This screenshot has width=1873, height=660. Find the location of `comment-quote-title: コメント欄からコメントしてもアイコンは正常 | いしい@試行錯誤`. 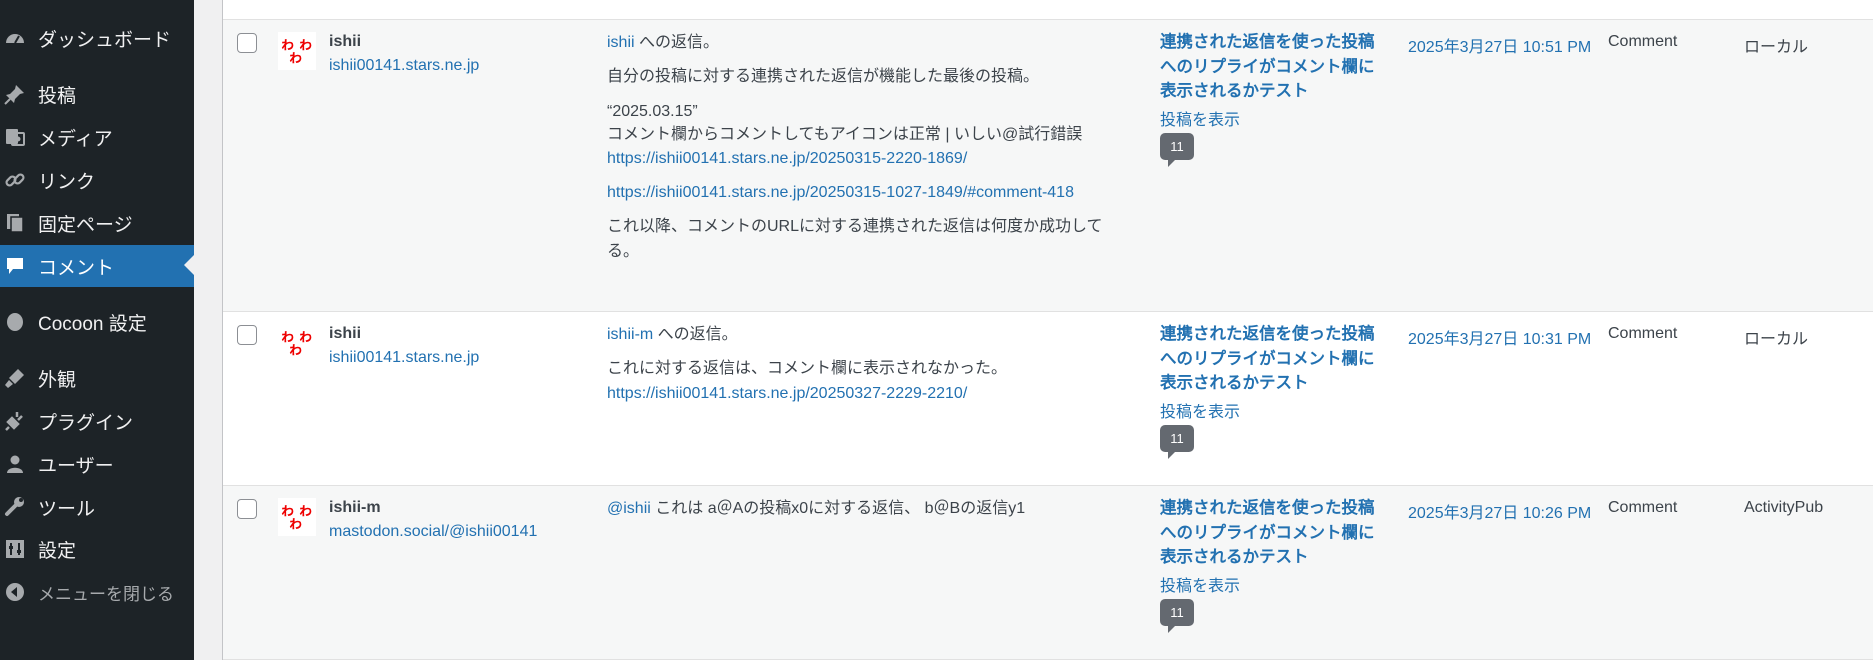

comment-quote-title: コメント欄からコメントしてもアイコンは正常 | いしい@試行錯誤 is located at coordinates (845, 134).